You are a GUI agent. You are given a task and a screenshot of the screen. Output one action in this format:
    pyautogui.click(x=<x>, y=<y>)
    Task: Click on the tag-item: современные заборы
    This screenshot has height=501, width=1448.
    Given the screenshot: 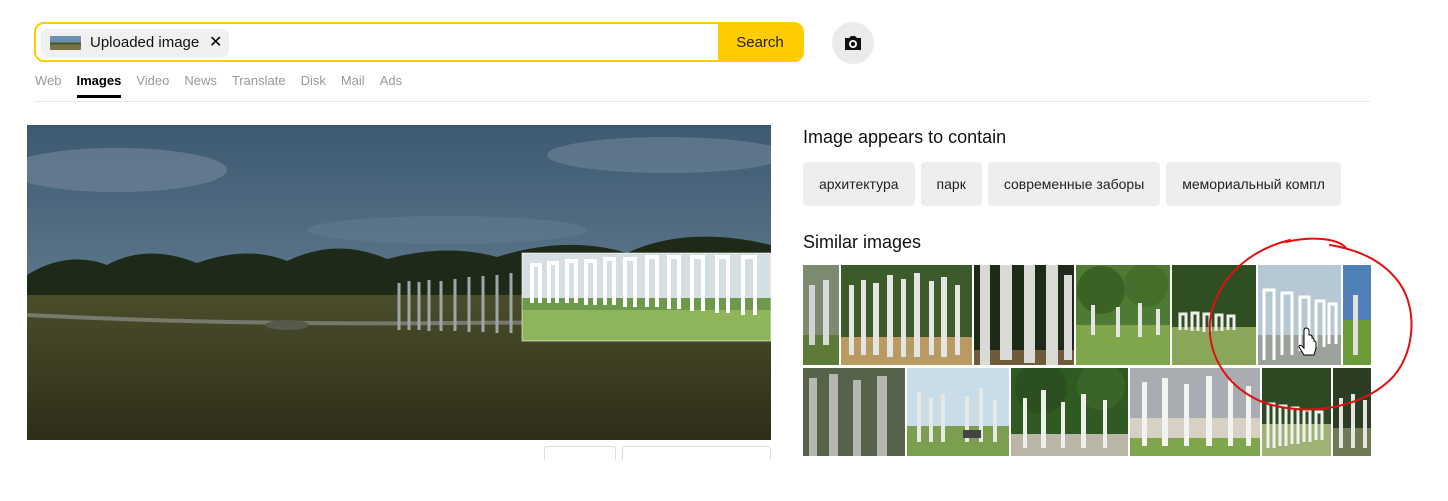 What is the action you would take?
    pyautogui.click(x=1074, y=184)
    